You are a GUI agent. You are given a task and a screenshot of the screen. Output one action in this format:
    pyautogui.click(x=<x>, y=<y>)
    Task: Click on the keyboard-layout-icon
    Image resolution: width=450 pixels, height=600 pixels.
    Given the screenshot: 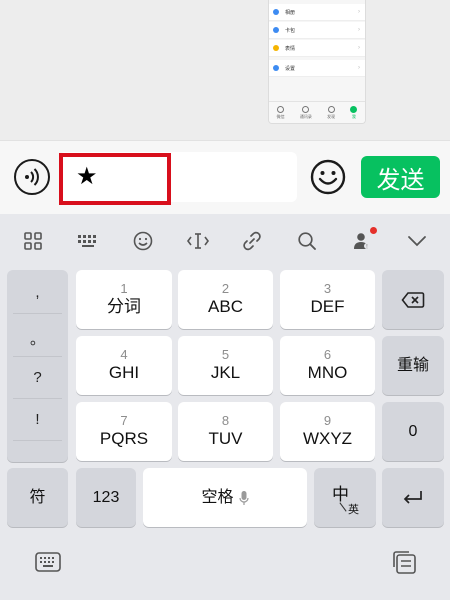 What is the action you would take?
    pyautogui.click(x=88, y=241)
    